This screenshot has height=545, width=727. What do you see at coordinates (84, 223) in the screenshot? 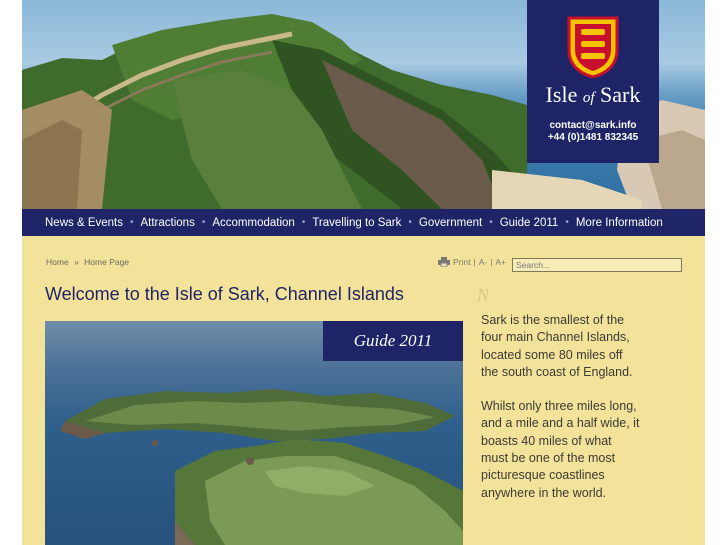
I see `nav-item-news-events: News & Events` at bounding box center [84, 223].